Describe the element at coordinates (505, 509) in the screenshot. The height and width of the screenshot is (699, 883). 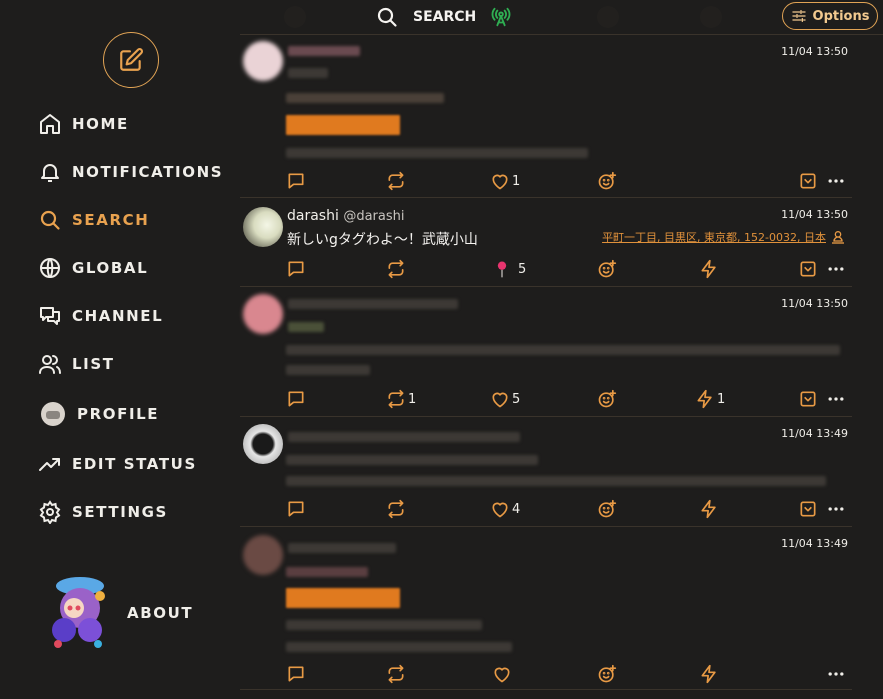
I see `like-button: 4` at that location.